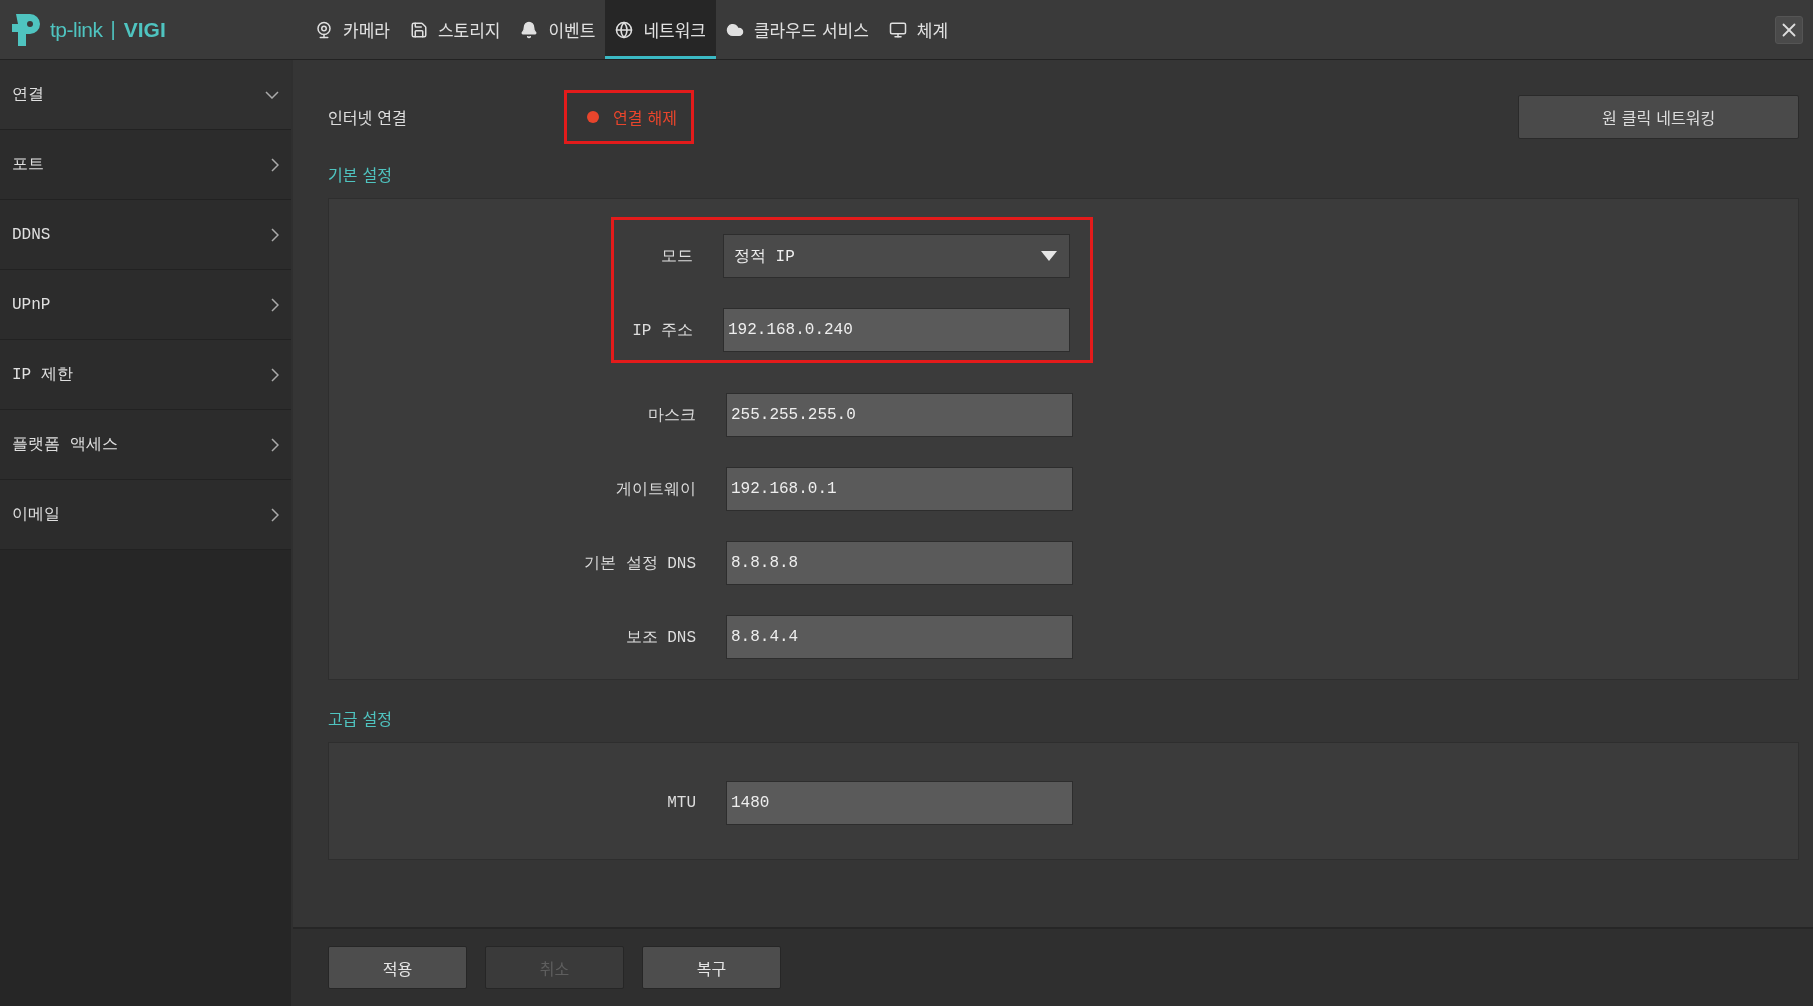 The image size is (1813, 1006). Describe the element at coordinates (897, 29) in the screenshot. I see `monitor-icon` at that location.